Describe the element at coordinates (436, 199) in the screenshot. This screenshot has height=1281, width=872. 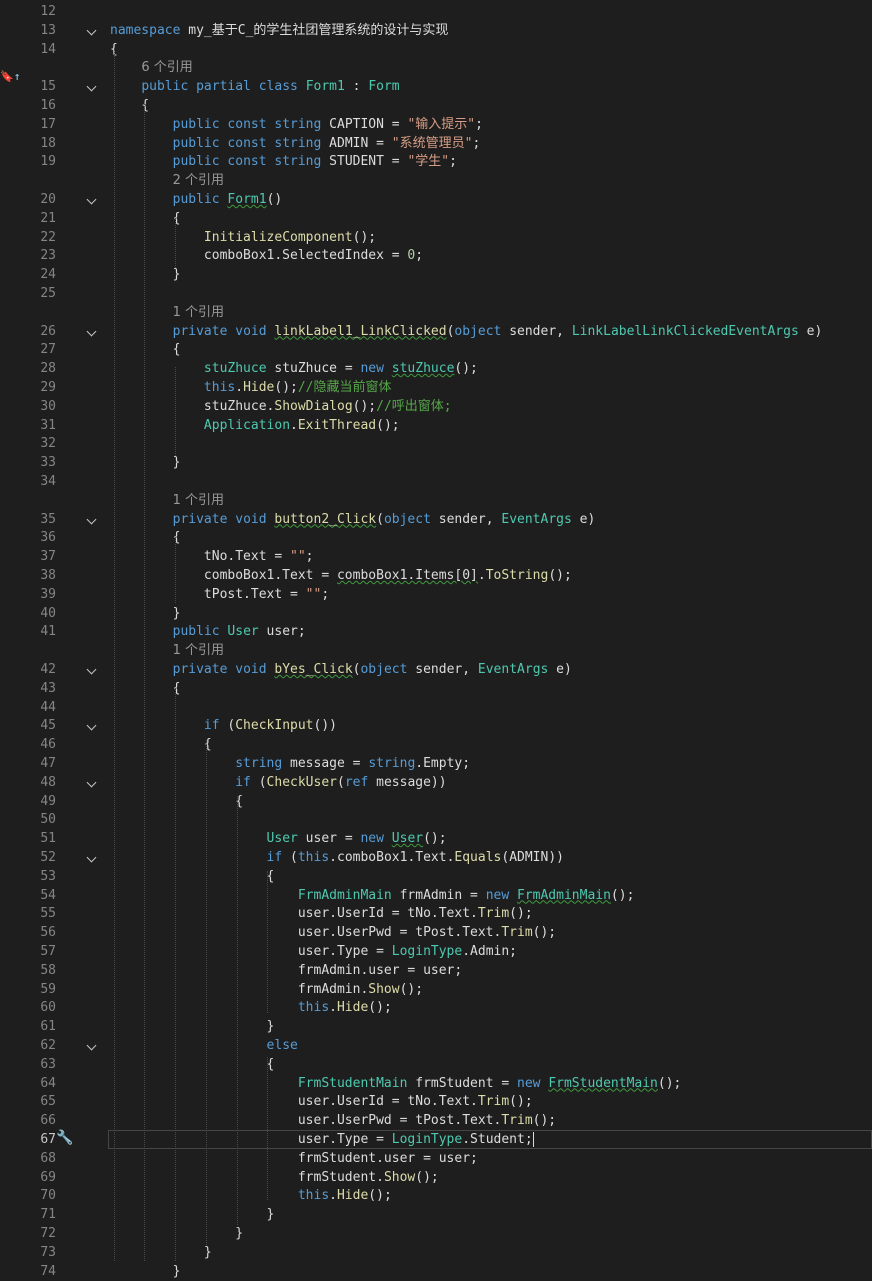
I see `code-line: 20 public Form1()` at that location.